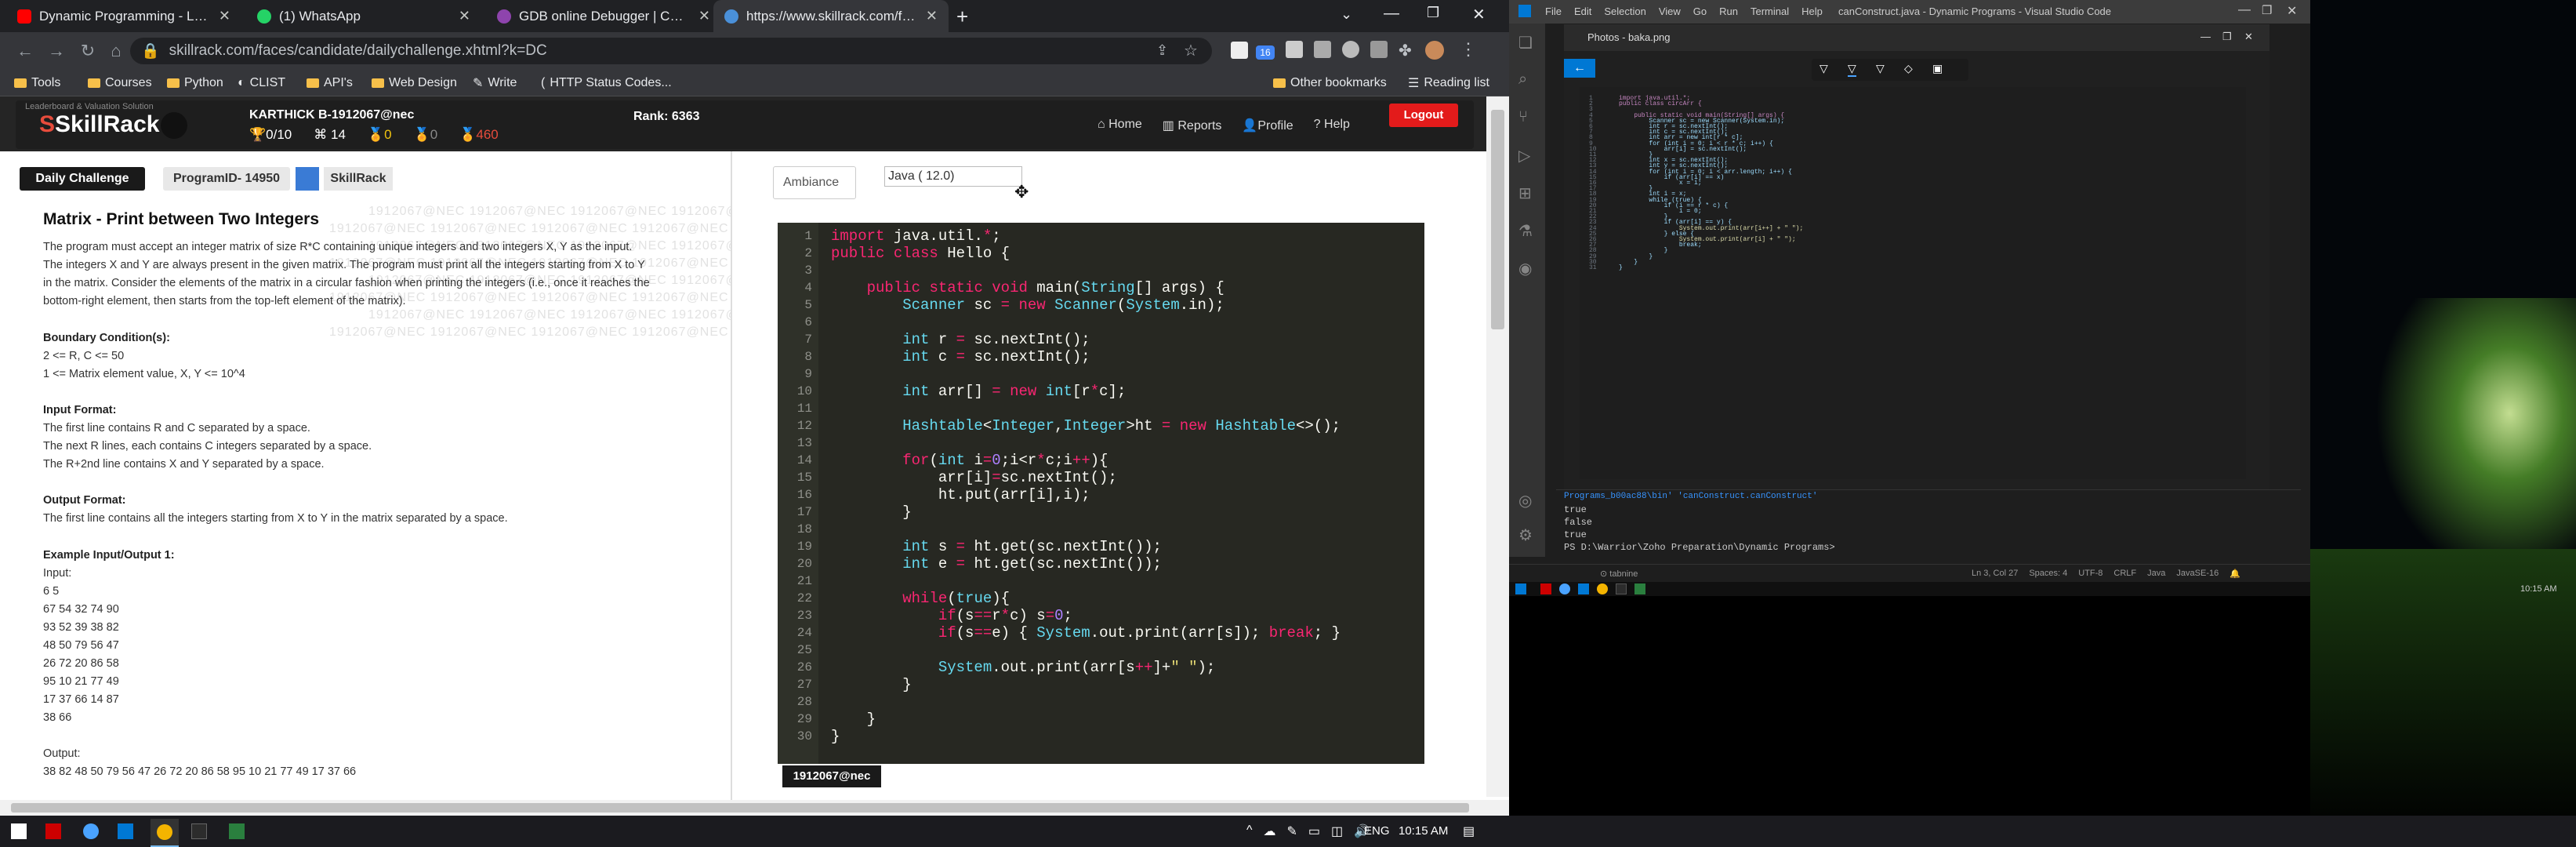 The width and height of the screenshot is (2576, 847). I want to click on source-control-icon: ⑂, so click(1523, 117).